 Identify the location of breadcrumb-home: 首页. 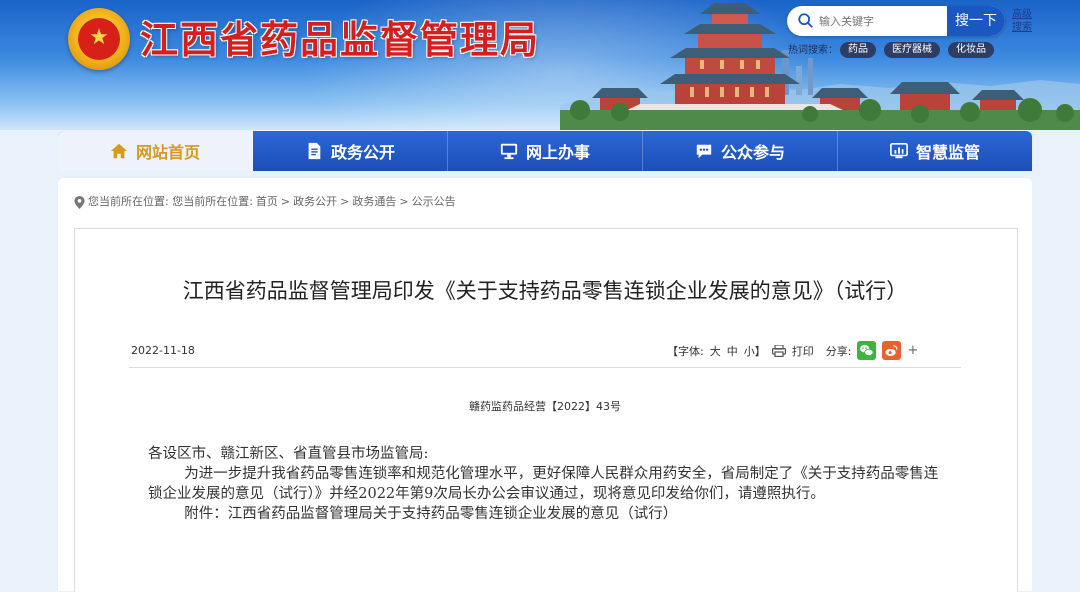
(267, 202).